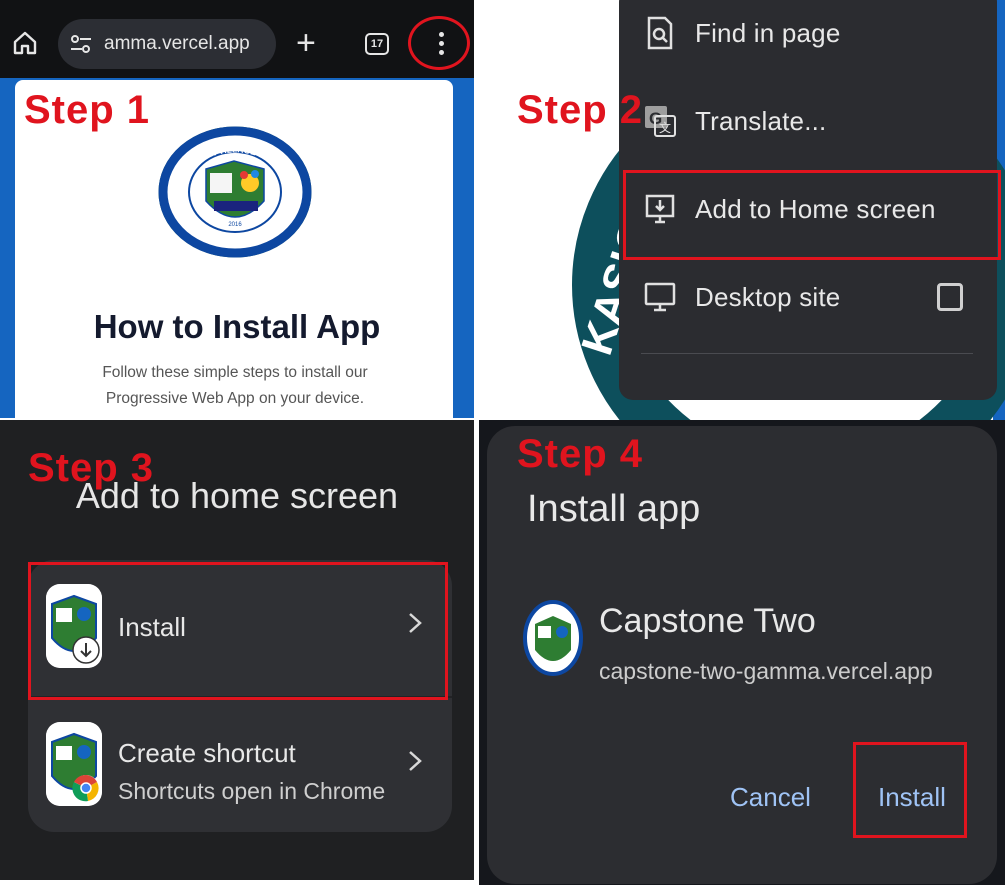 This screenshot has width=1005, height=885. Describe the element at coordinates (439, 43) in the screenshot. I see `menu-highlight-circle` at that location.